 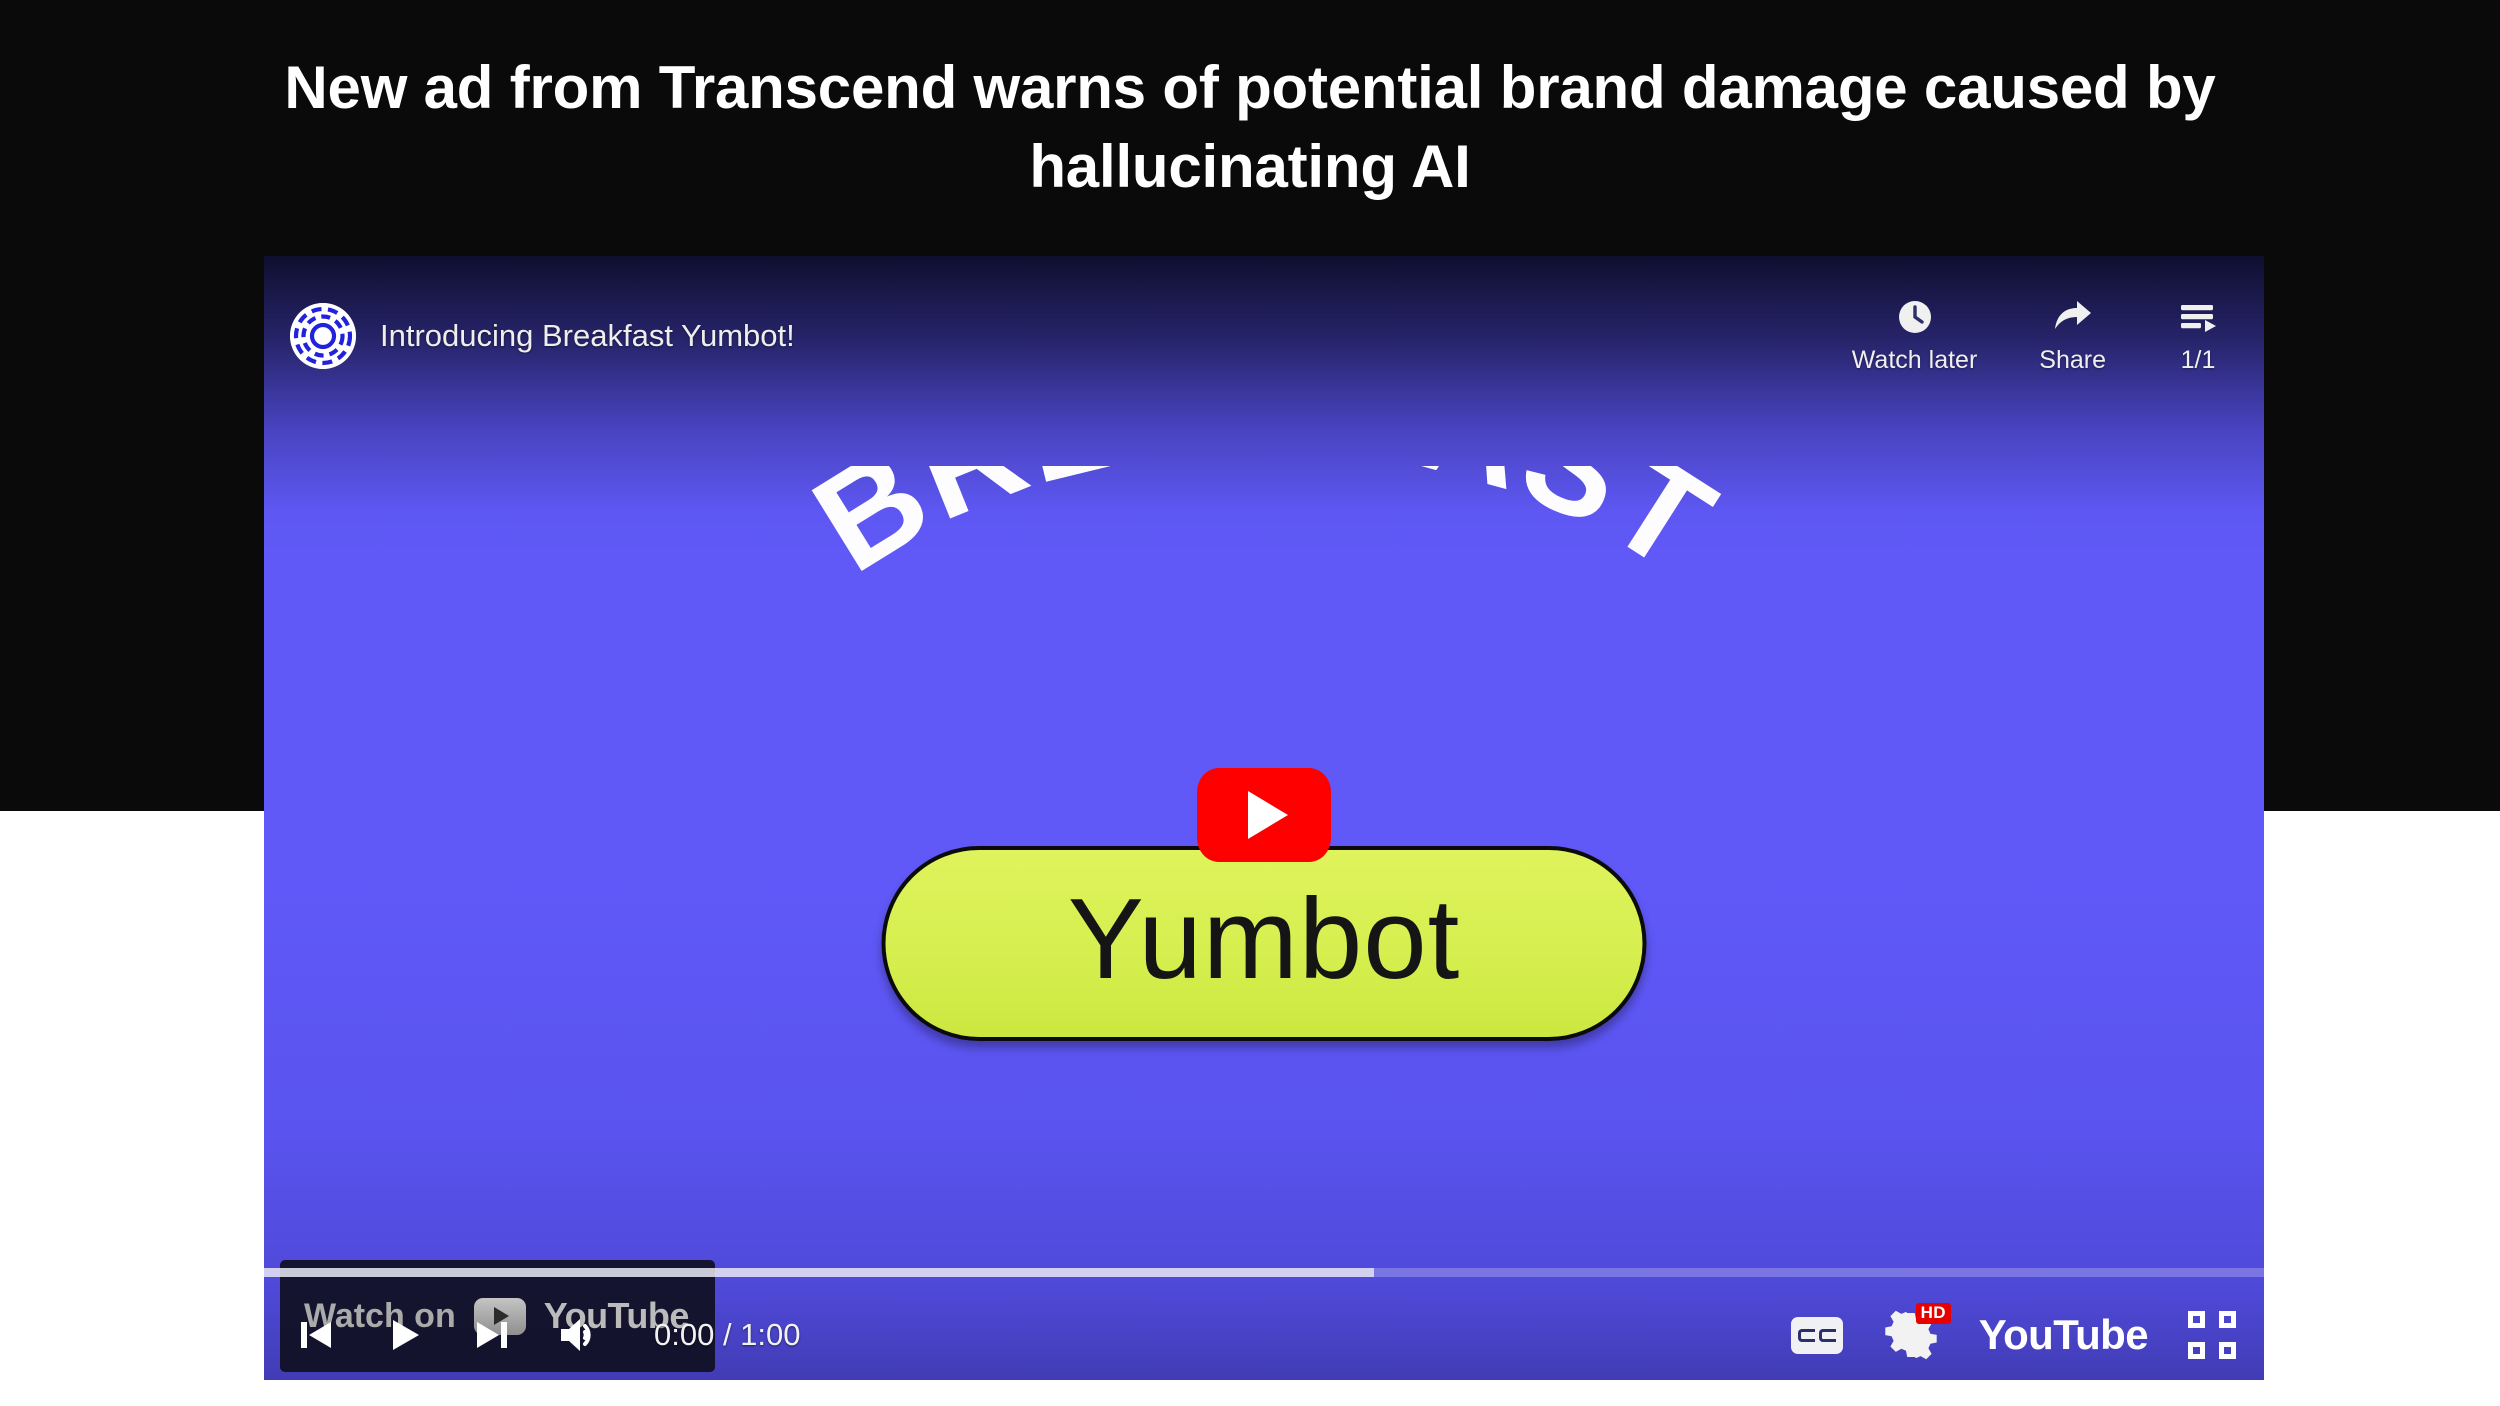 I want to click on next-track-icon, so click(x=492, y=1335).